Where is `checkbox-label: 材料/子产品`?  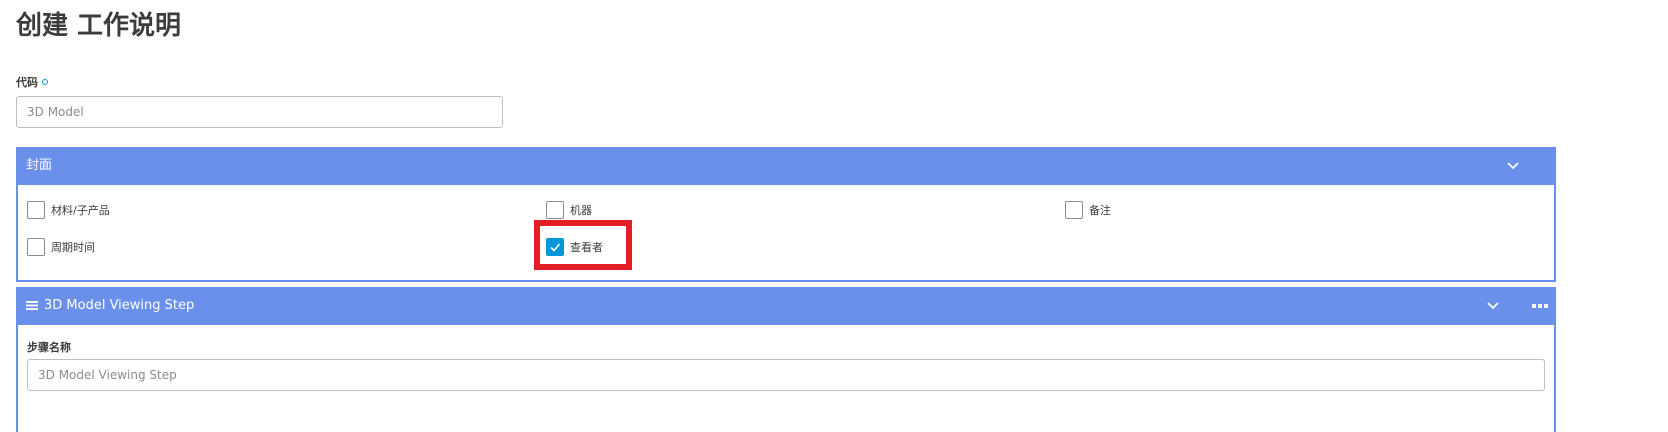 checkbox-label: 材料/子产品 is located at coordinates (80, 210).